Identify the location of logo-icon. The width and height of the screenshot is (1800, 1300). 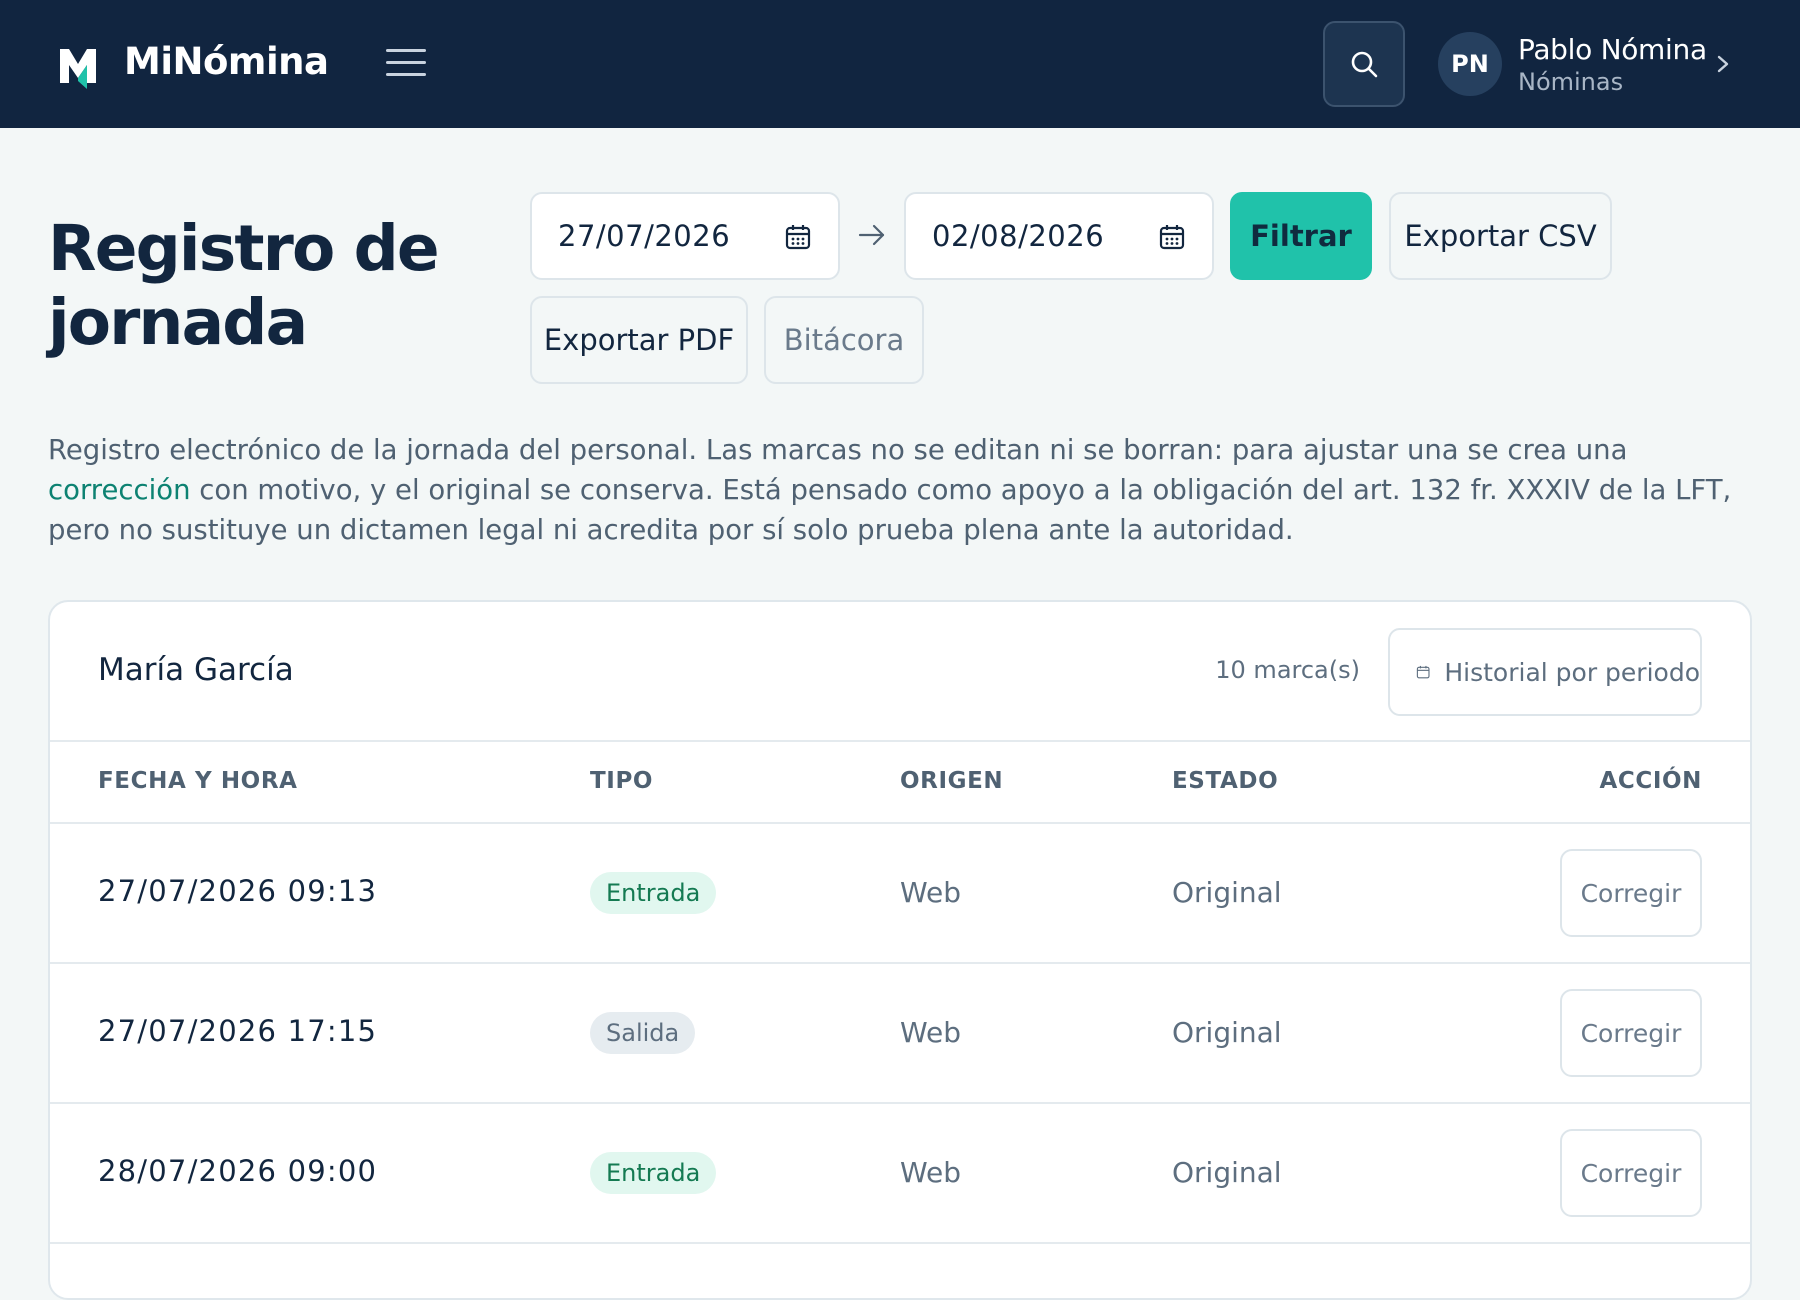
(78, 69).